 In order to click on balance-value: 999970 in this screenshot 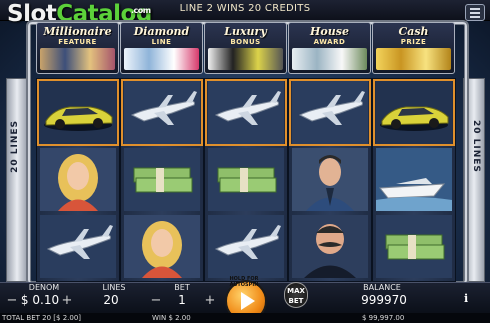, I will do `click(384, 300)`.